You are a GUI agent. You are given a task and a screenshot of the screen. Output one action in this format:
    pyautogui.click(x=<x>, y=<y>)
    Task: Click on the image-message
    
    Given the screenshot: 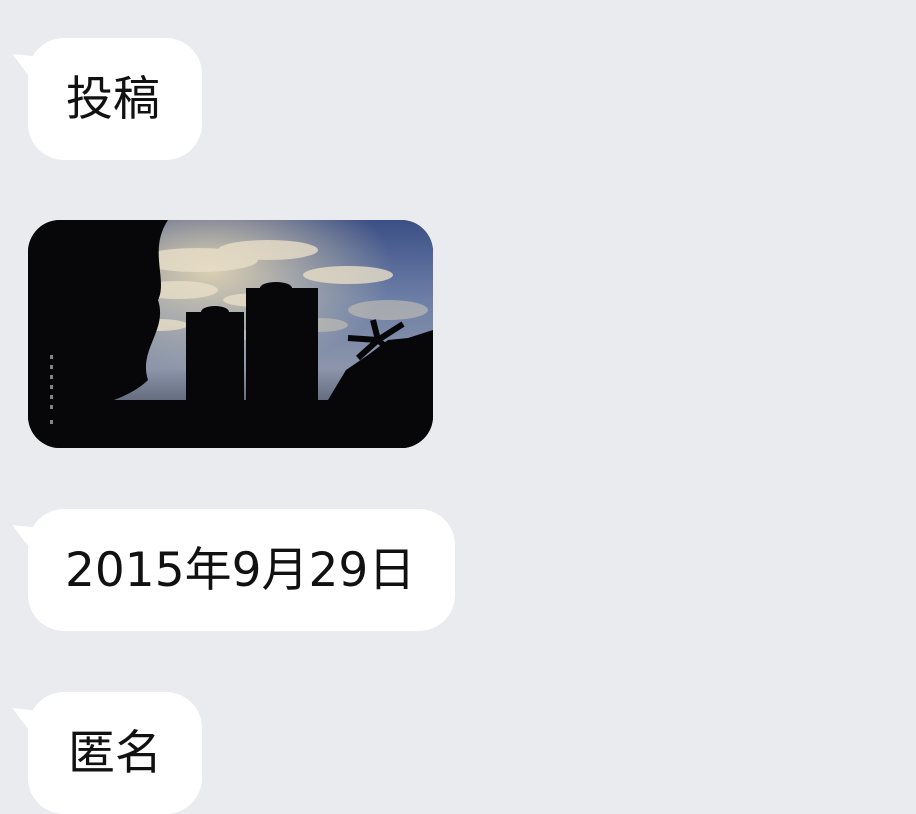 What is the action you would take?
    pyautogui.click(x=230, y=334)
    